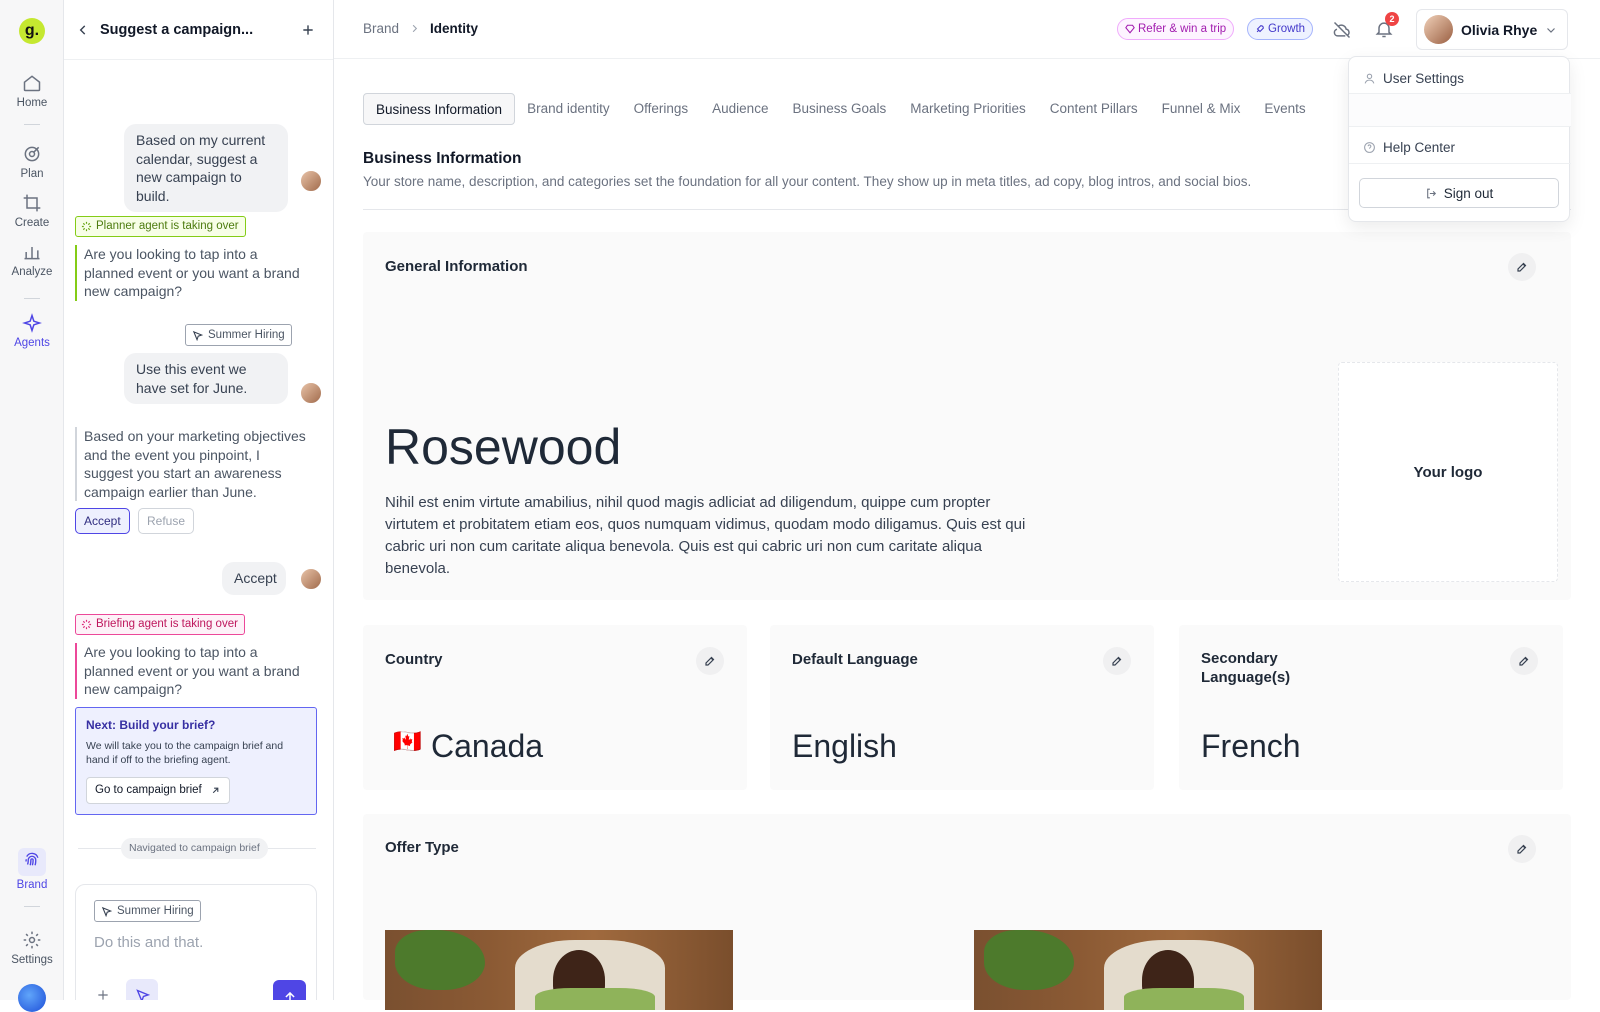  I want to click on composer-input: Do this and that., so click(148, 942).